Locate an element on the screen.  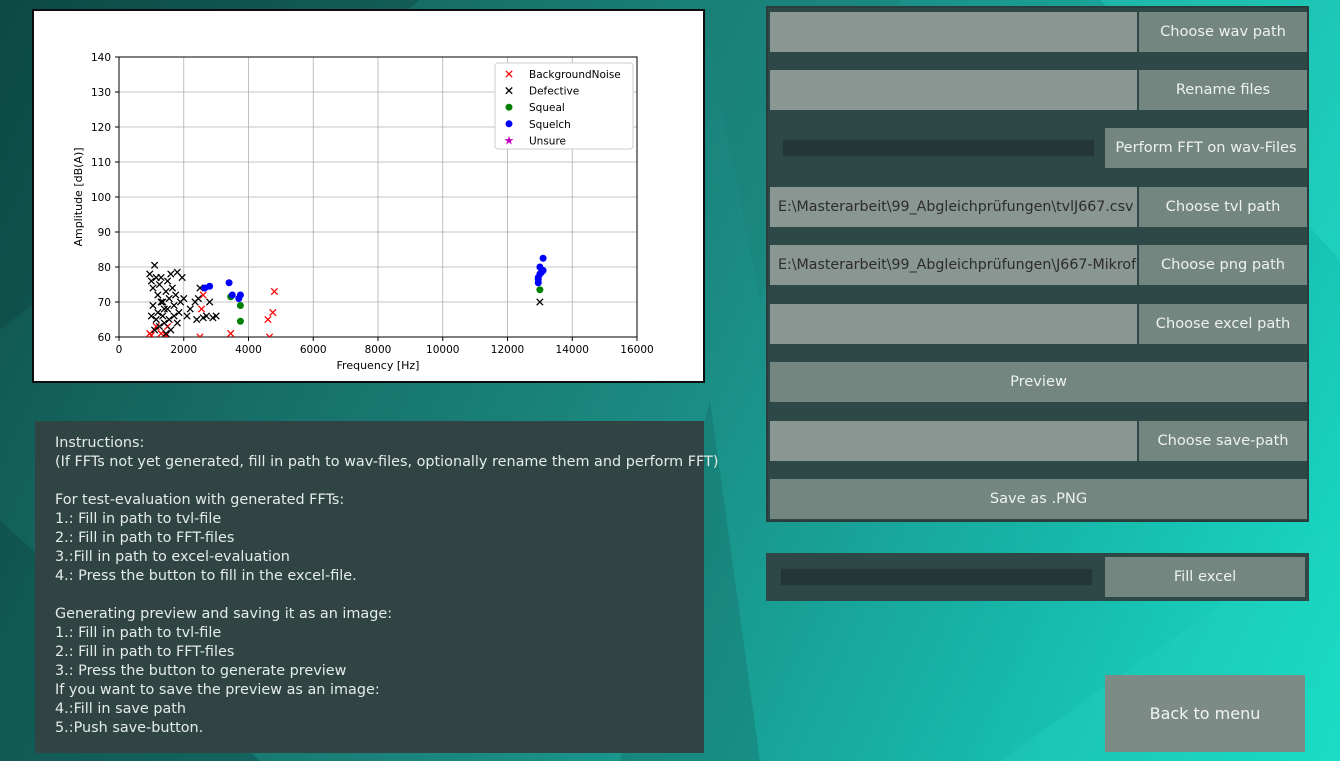
legend-marker: ★ is located at coordinates (509, 140).